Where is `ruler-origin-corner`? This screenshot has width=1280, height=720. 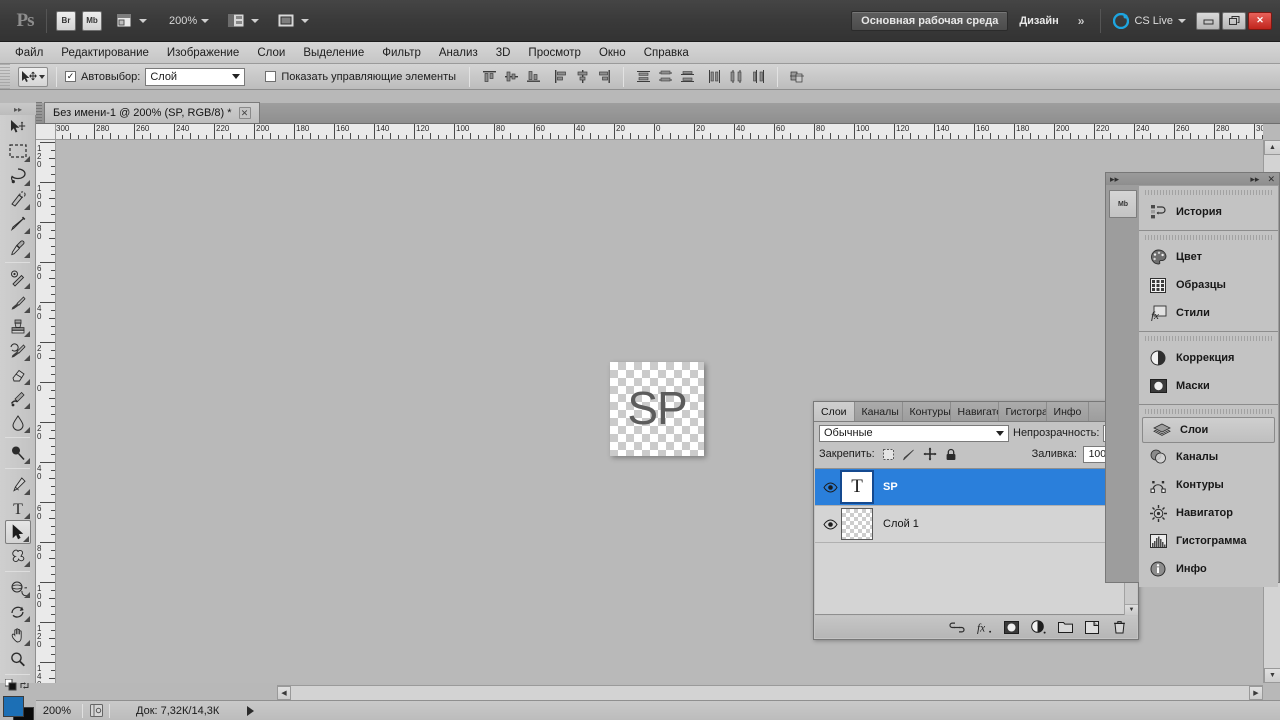
ruler-origin-corner is located at coordinates (46, 132).